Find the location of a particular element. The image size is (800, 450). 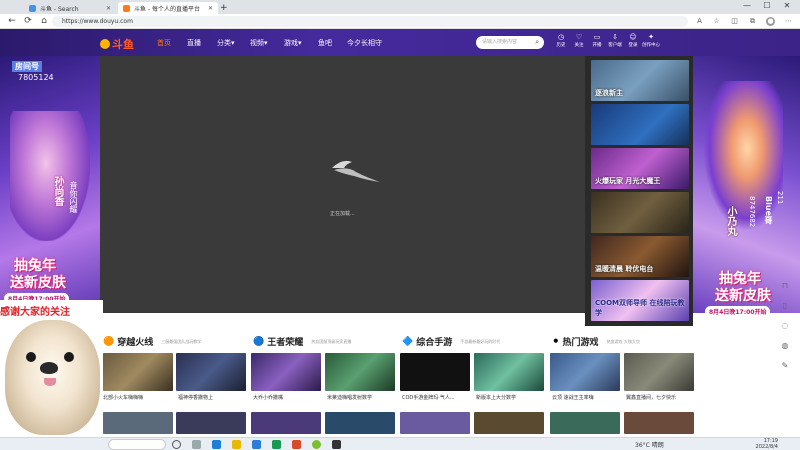

new-tab-button: + is located at coordinates (226, 8).